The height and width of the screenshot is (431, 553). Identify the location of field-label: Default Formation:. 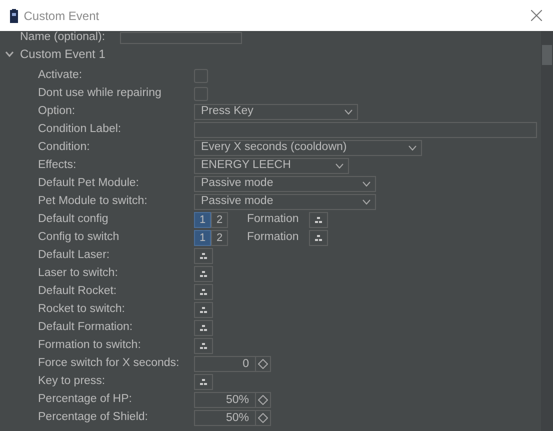
(85, 328).